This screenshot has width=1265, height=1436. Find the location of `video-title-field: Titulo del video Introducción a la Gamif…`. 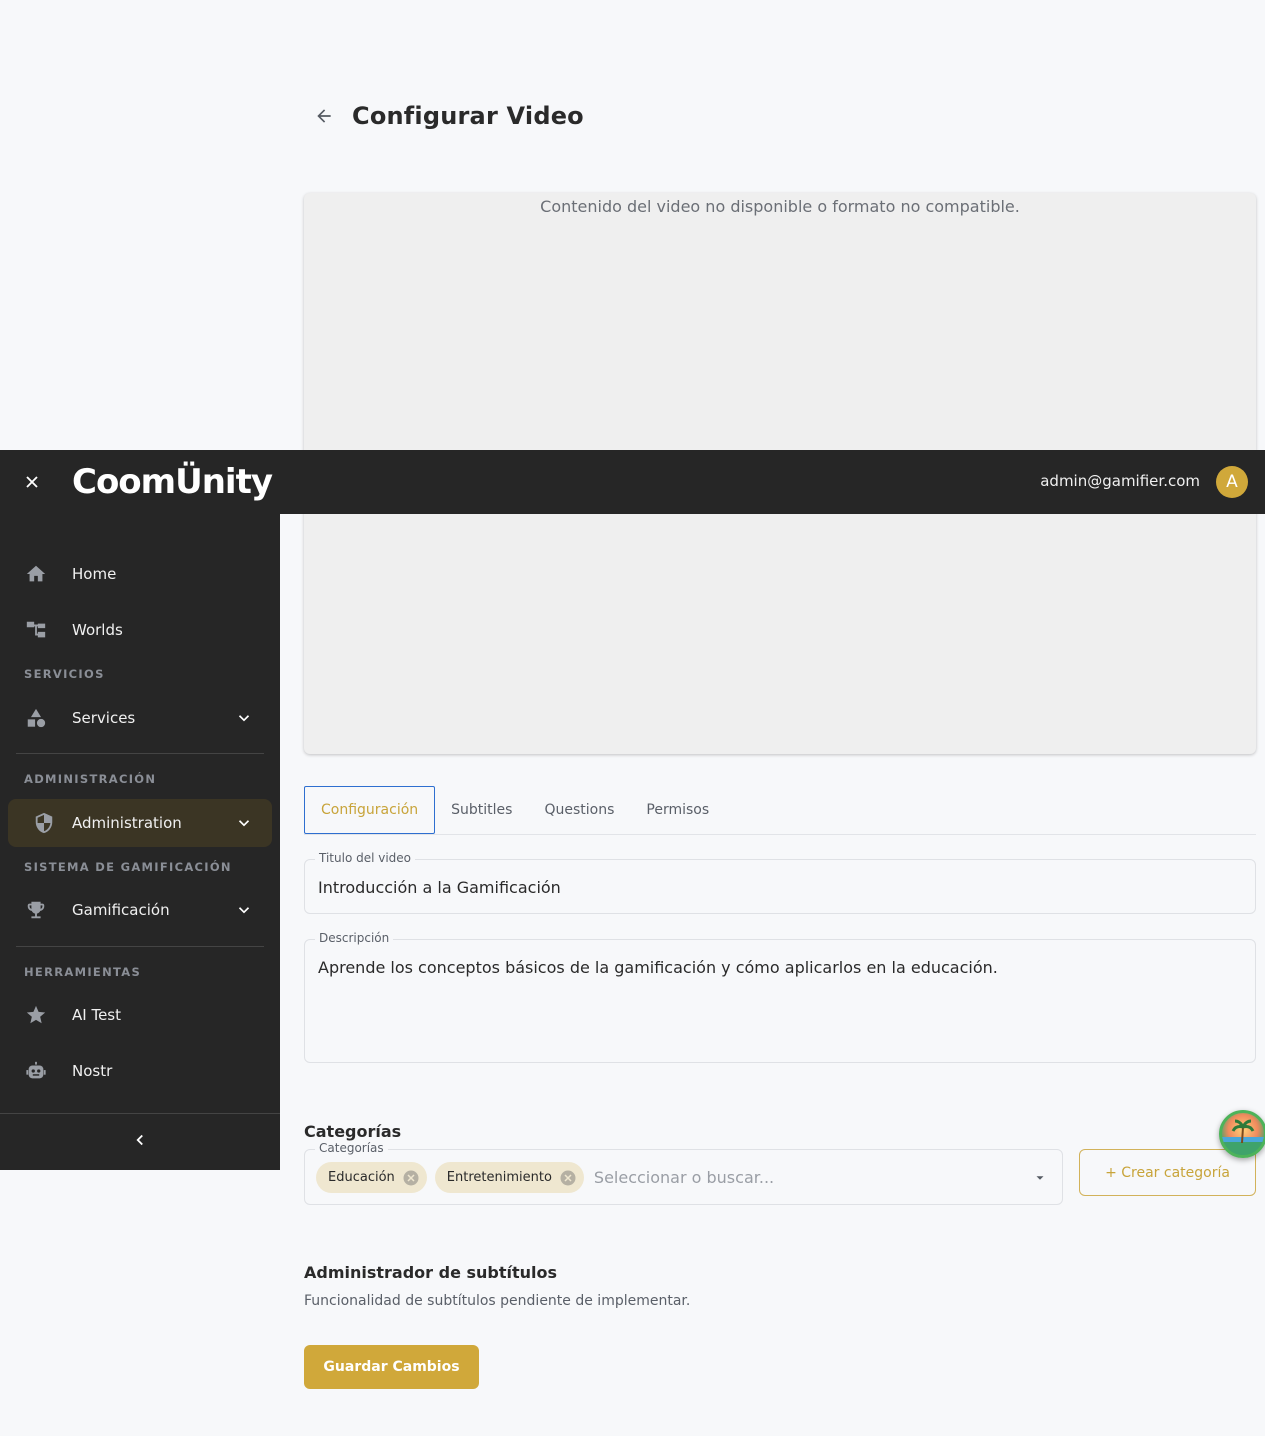

video-title-field: Titulo del video Introducción a la Gamif… is located at coordinates (780, 882).